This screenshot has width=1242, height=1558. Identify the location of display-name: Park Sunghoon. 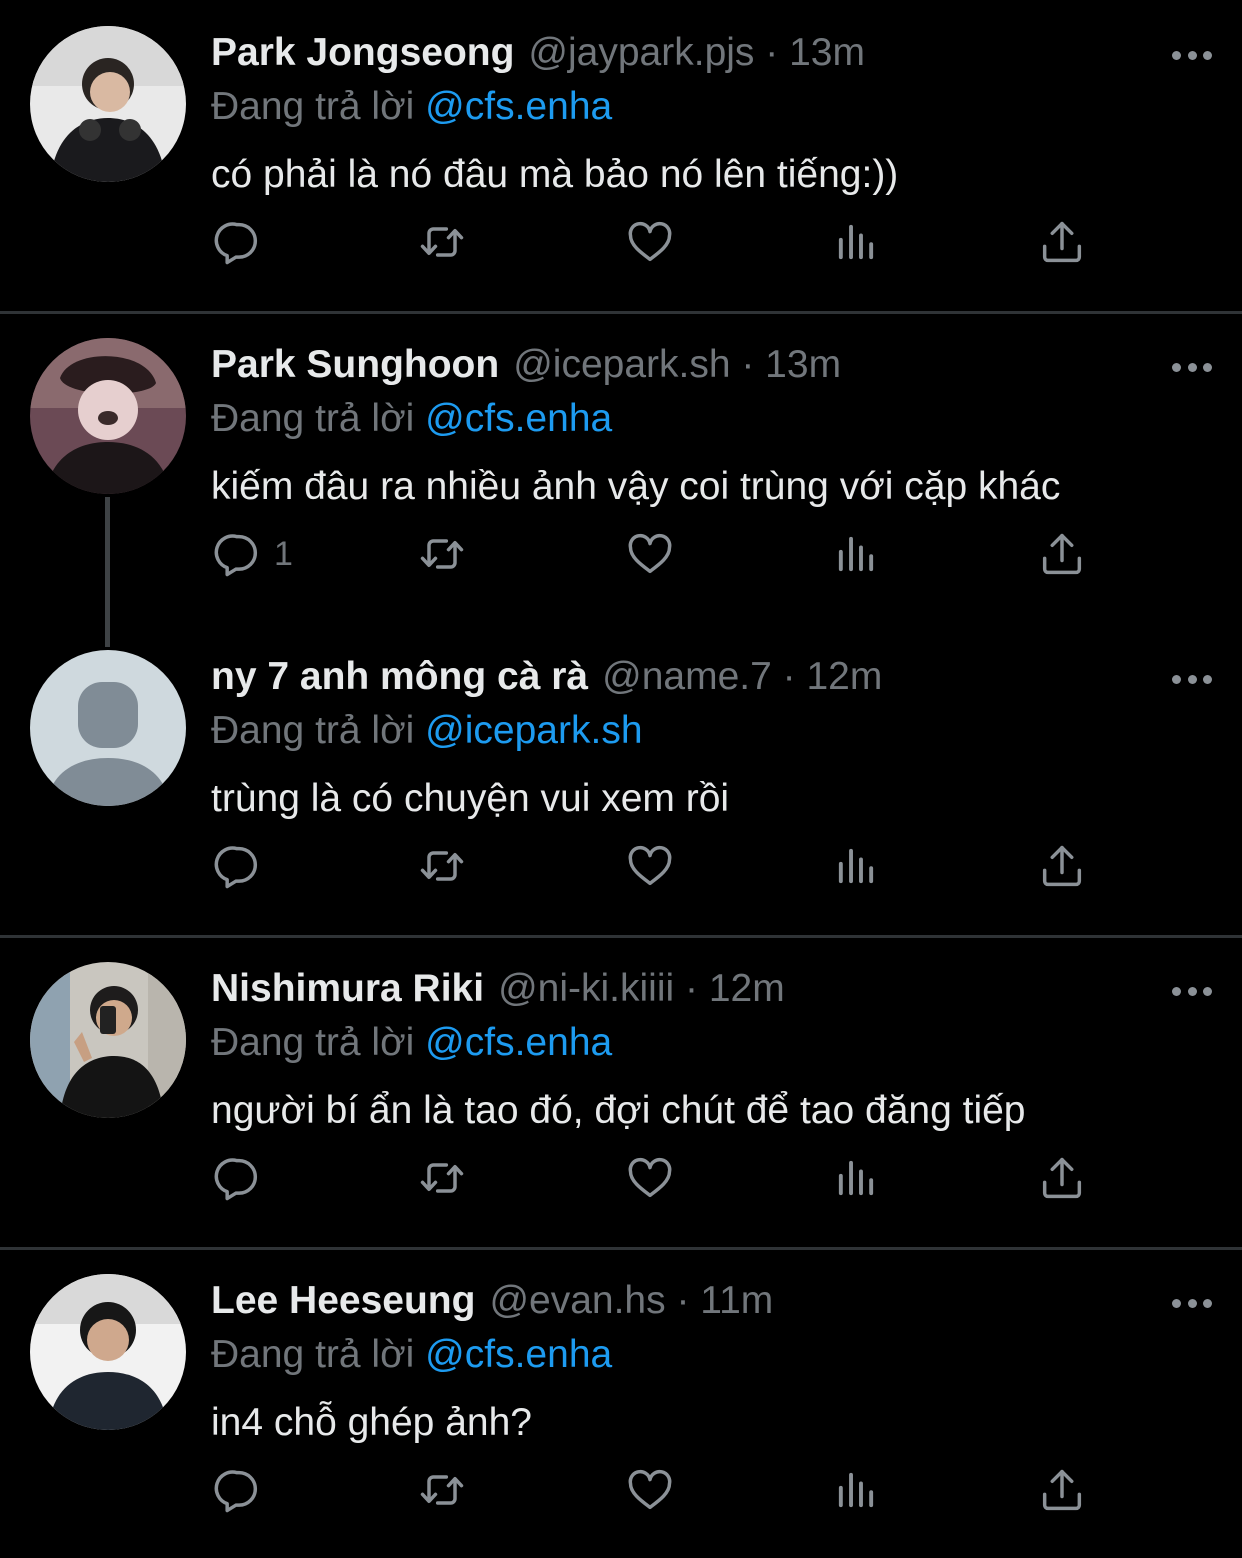
(355, 364).